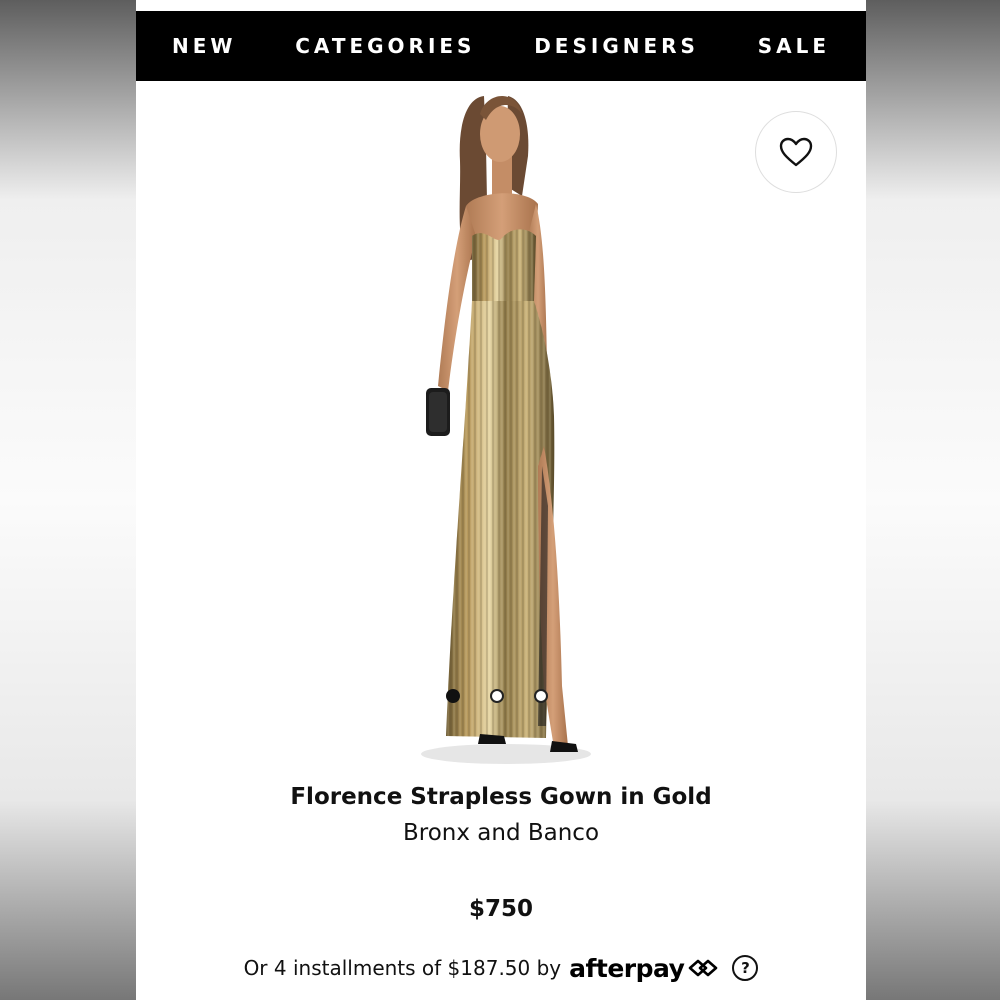  I want to click on product-title: Florence Strapless Gown in Gold, so click(501, 797).